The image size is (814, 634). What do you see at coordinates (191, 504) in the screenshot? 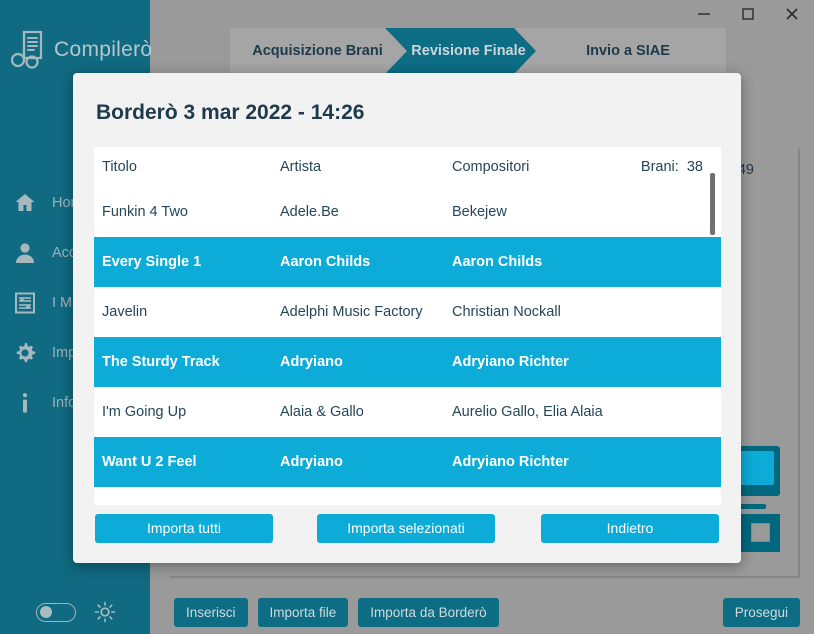
I see `cell-titolo: Haven't You Heard` at bounding box center [191, 504].